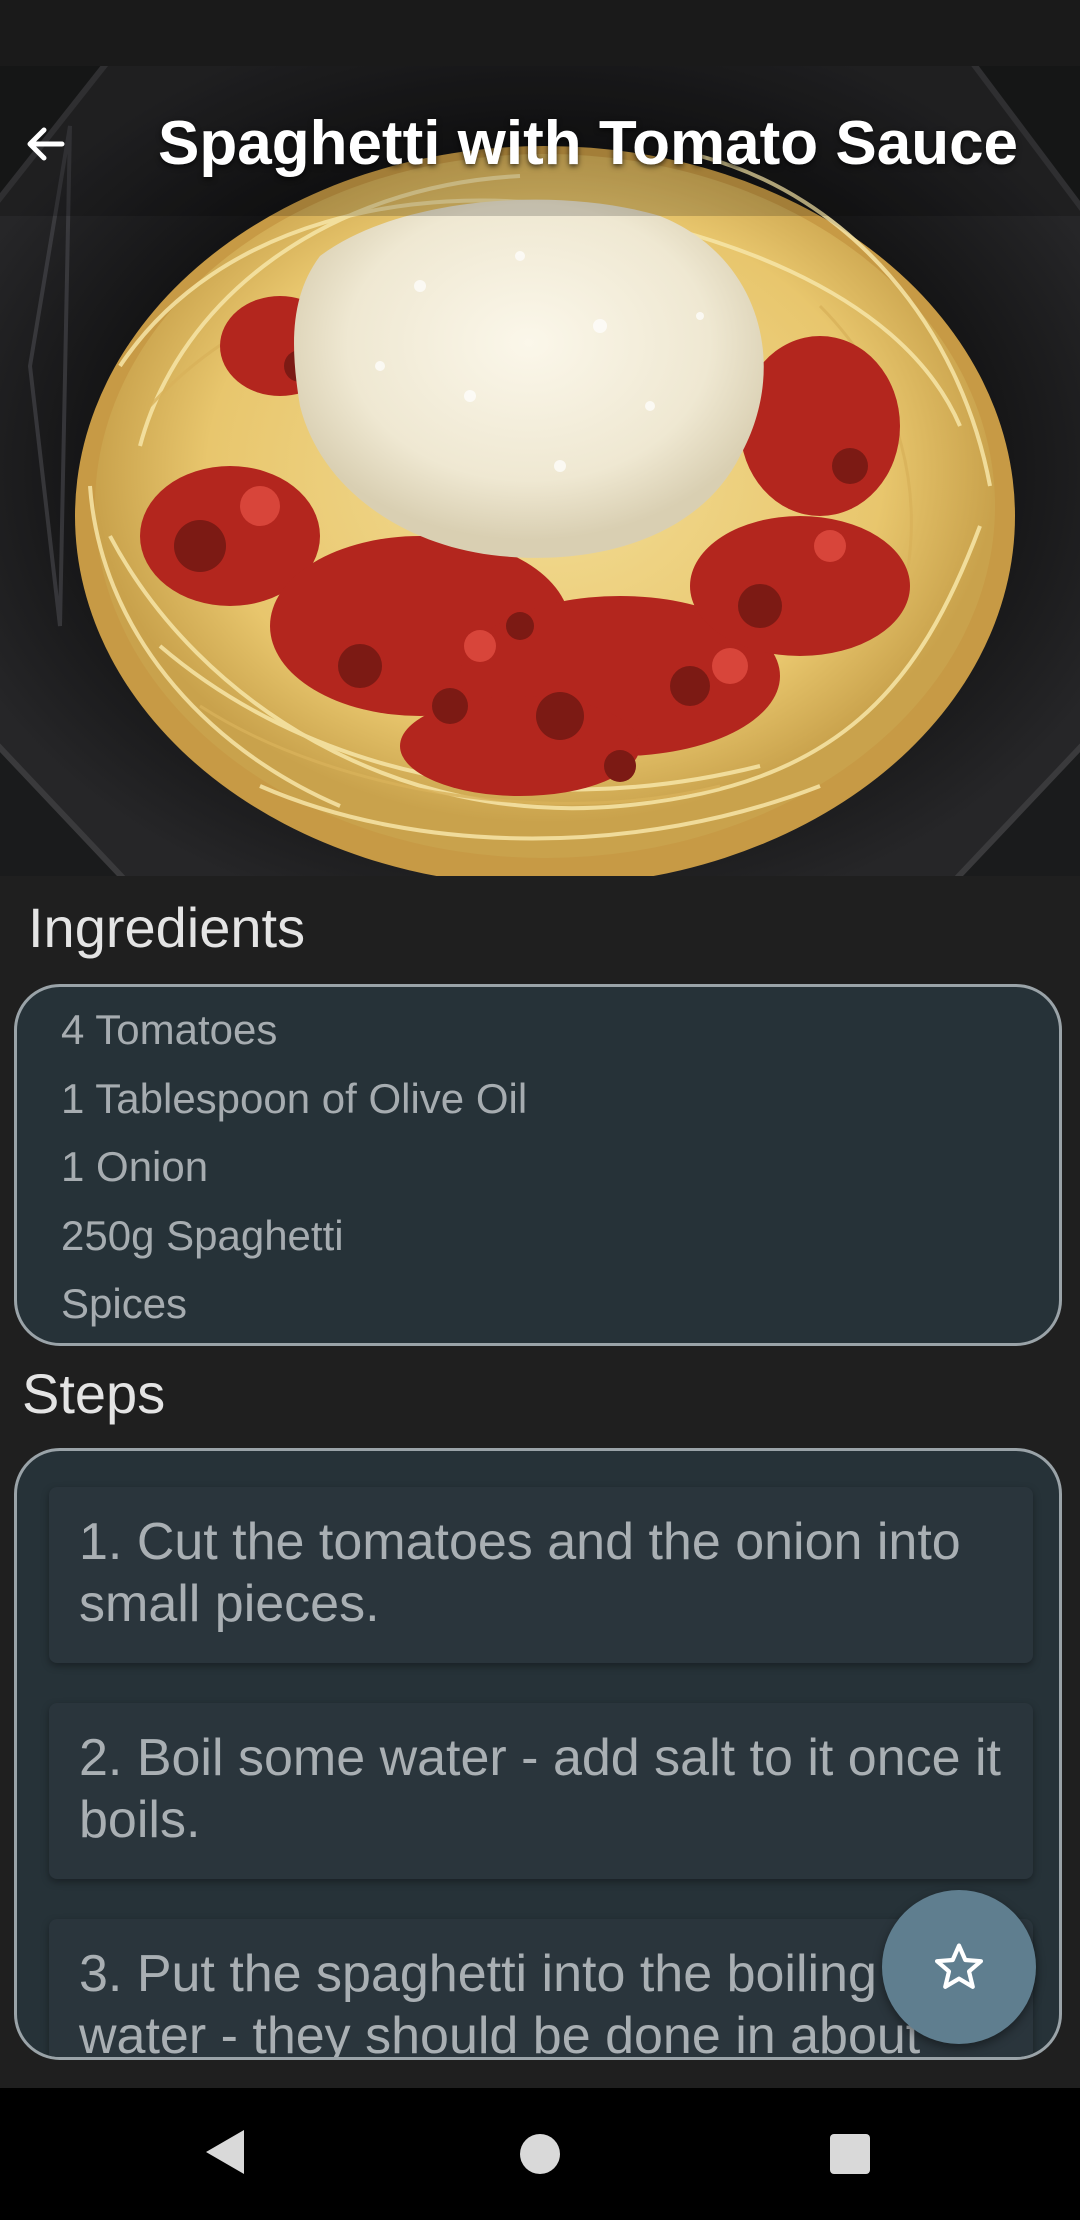  Describe the element at coordinates (588, 143) in the screenshot. I see `page-title: Spaghetti with Tomato Sauce` at that location.